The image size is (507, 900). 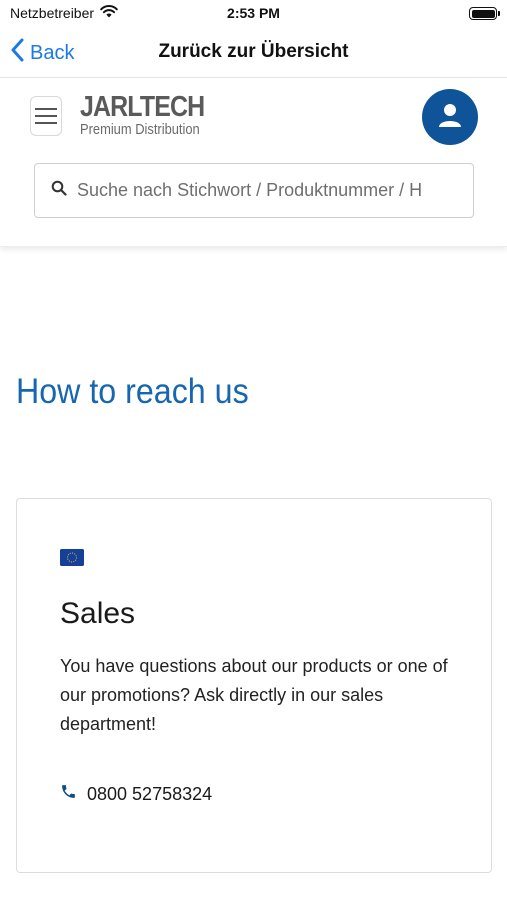 I want to click on hamburger-icon, so click(x=46, y=109).